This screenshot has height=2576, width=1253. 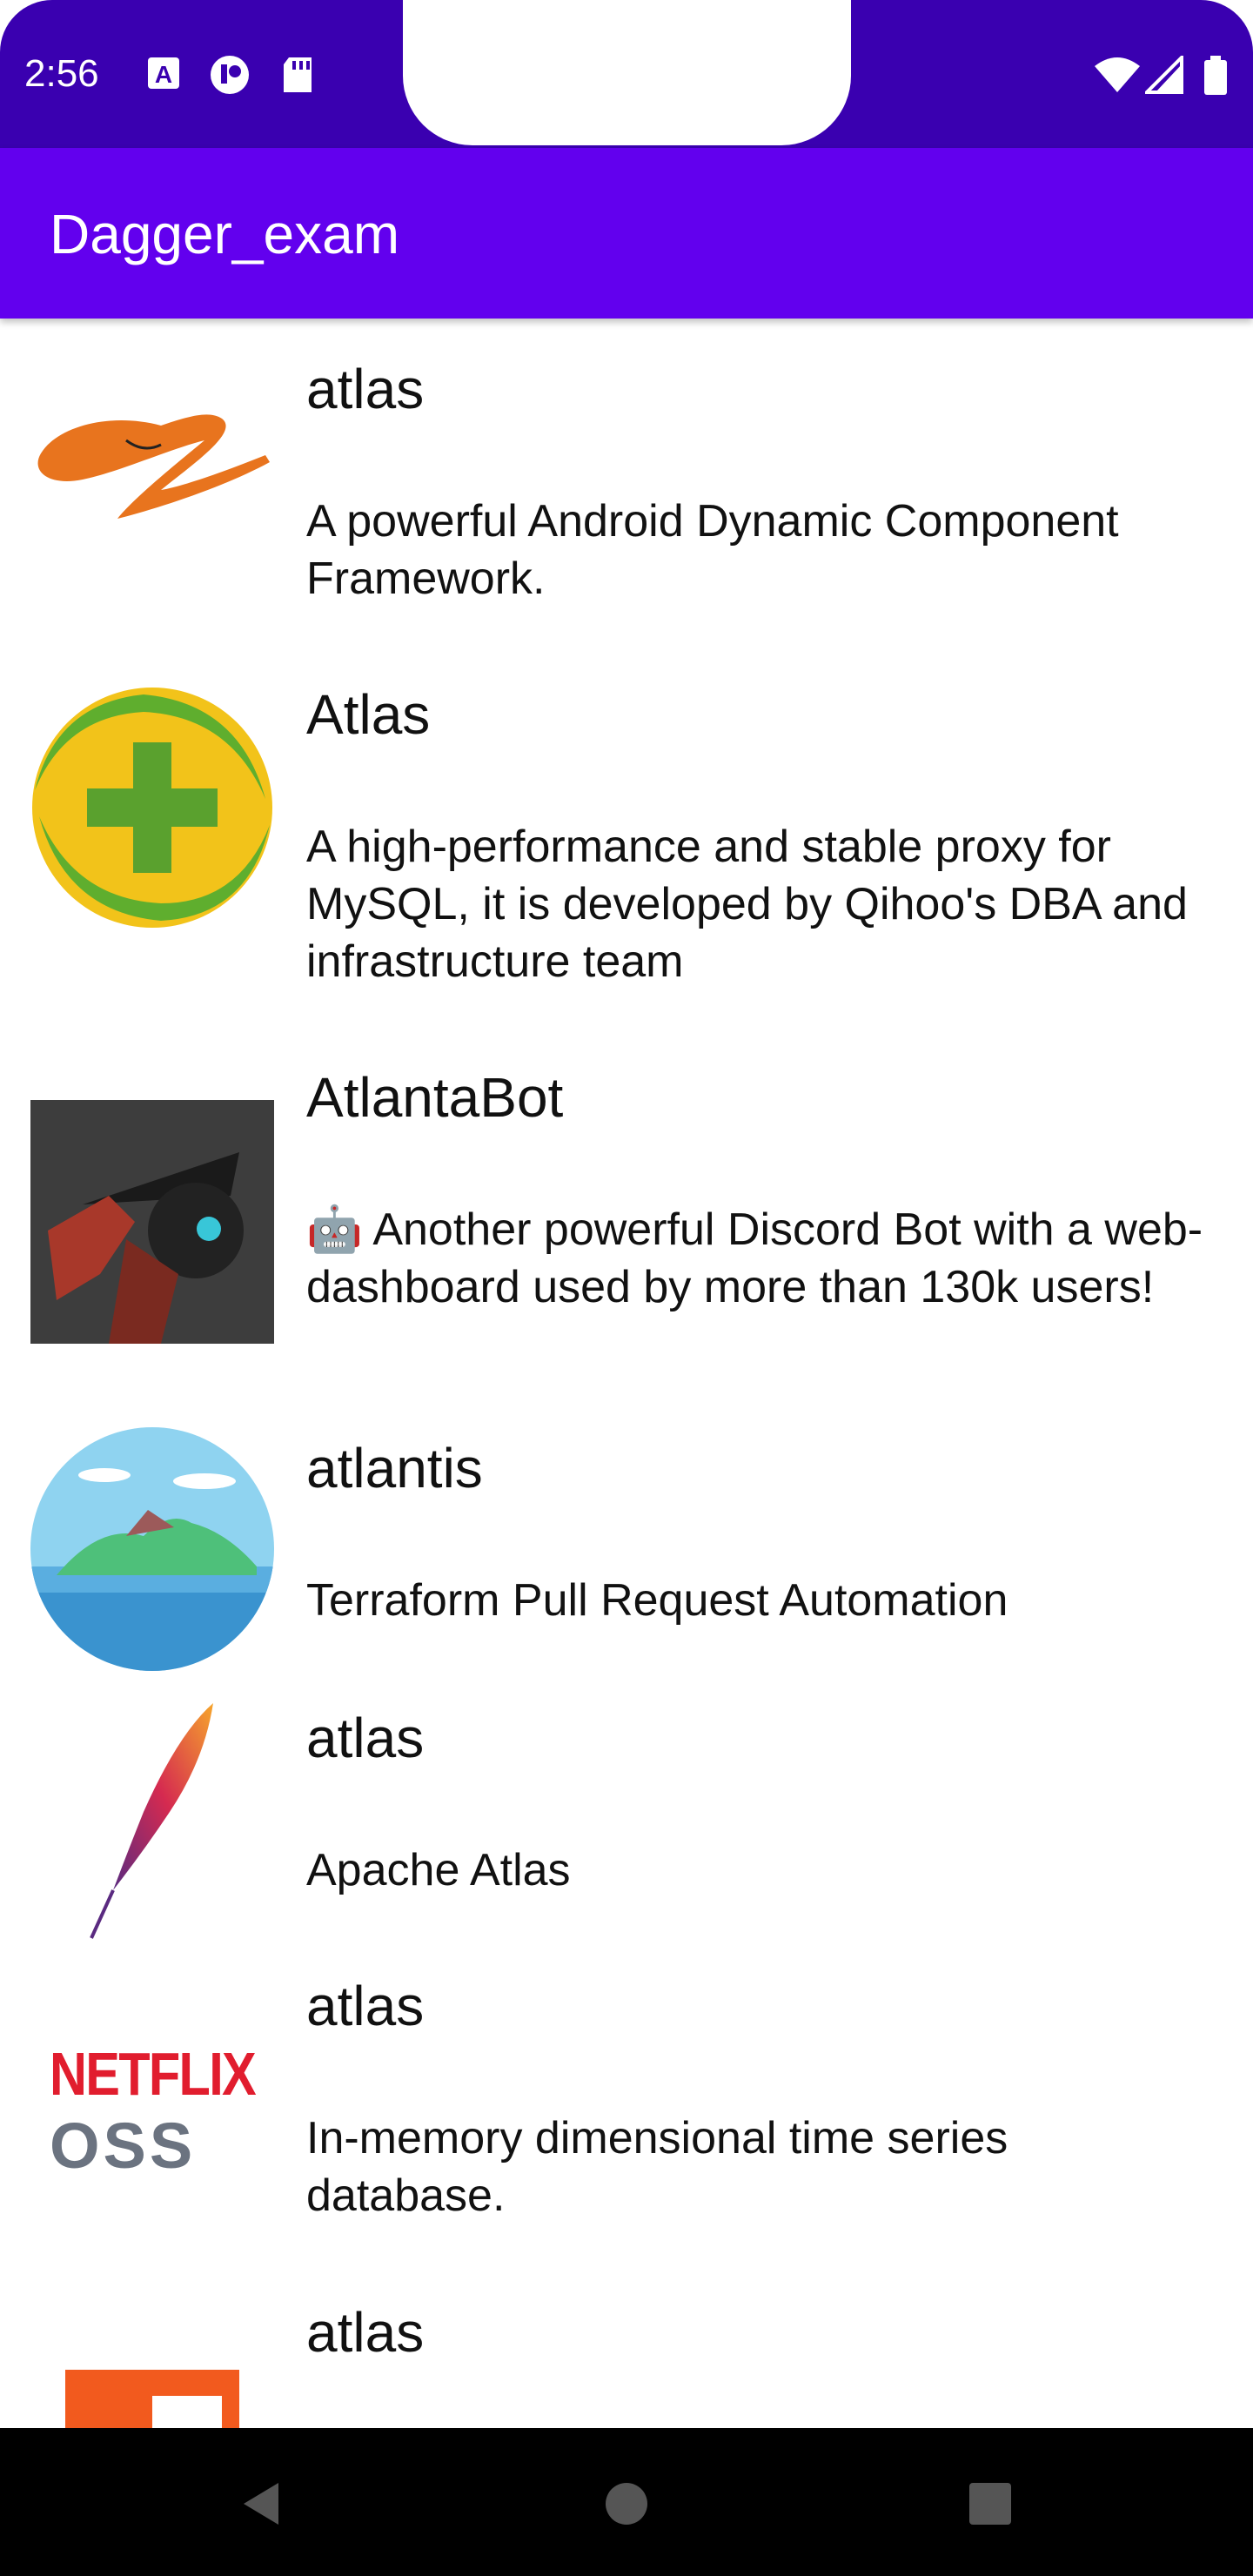 I want to click on sd-card-icon, so click(x=298, y=74).